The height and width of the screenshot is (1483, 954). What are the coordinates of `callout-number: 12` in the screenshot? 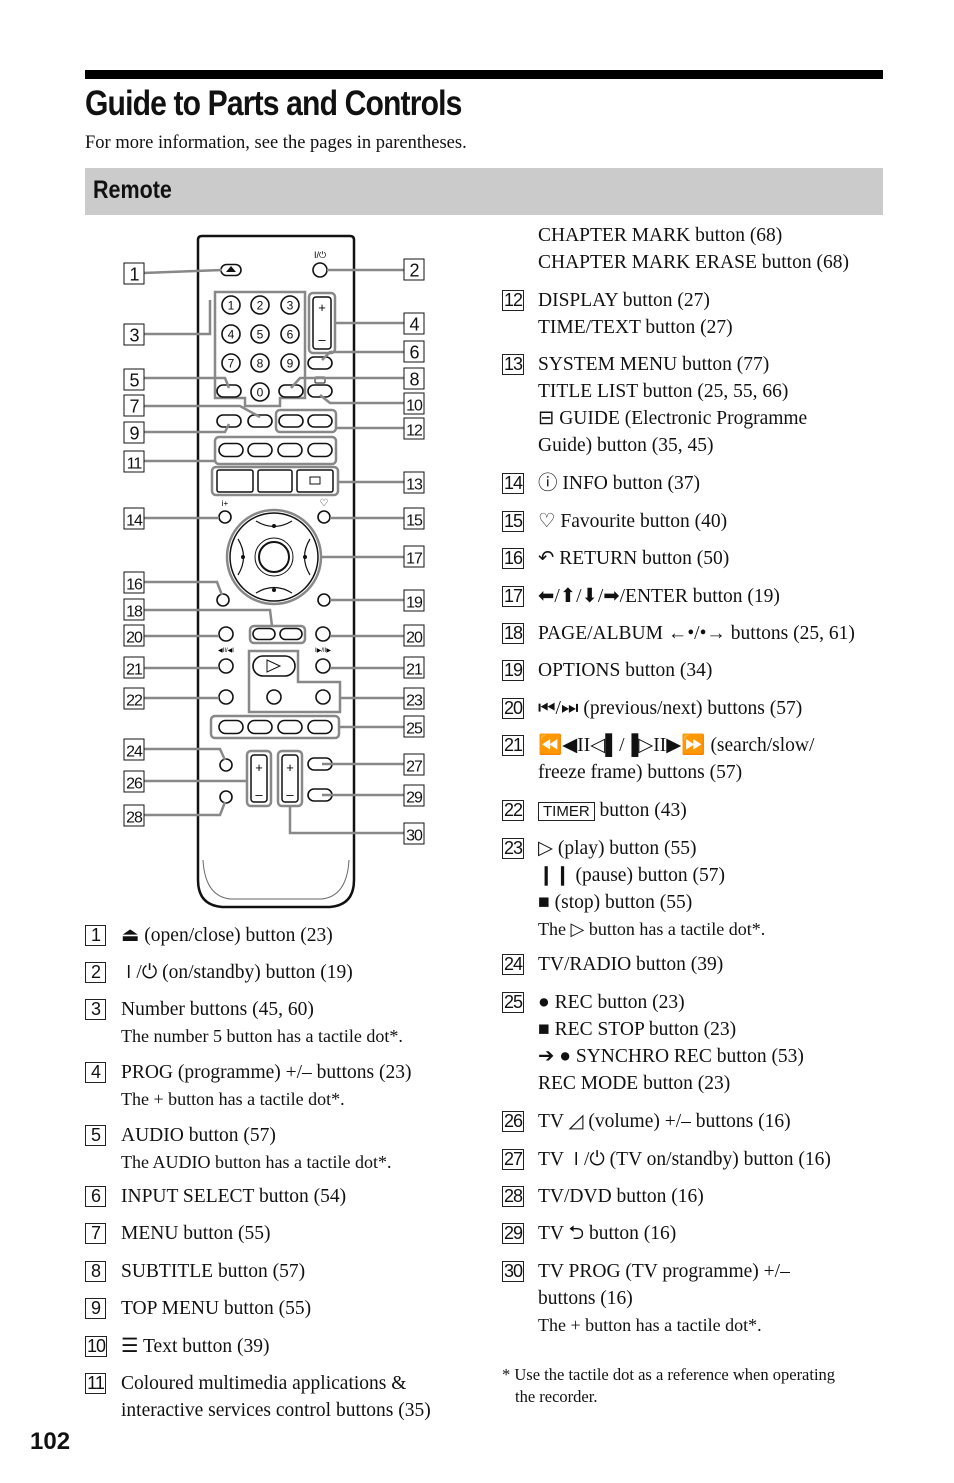 It's located at (414, 431).